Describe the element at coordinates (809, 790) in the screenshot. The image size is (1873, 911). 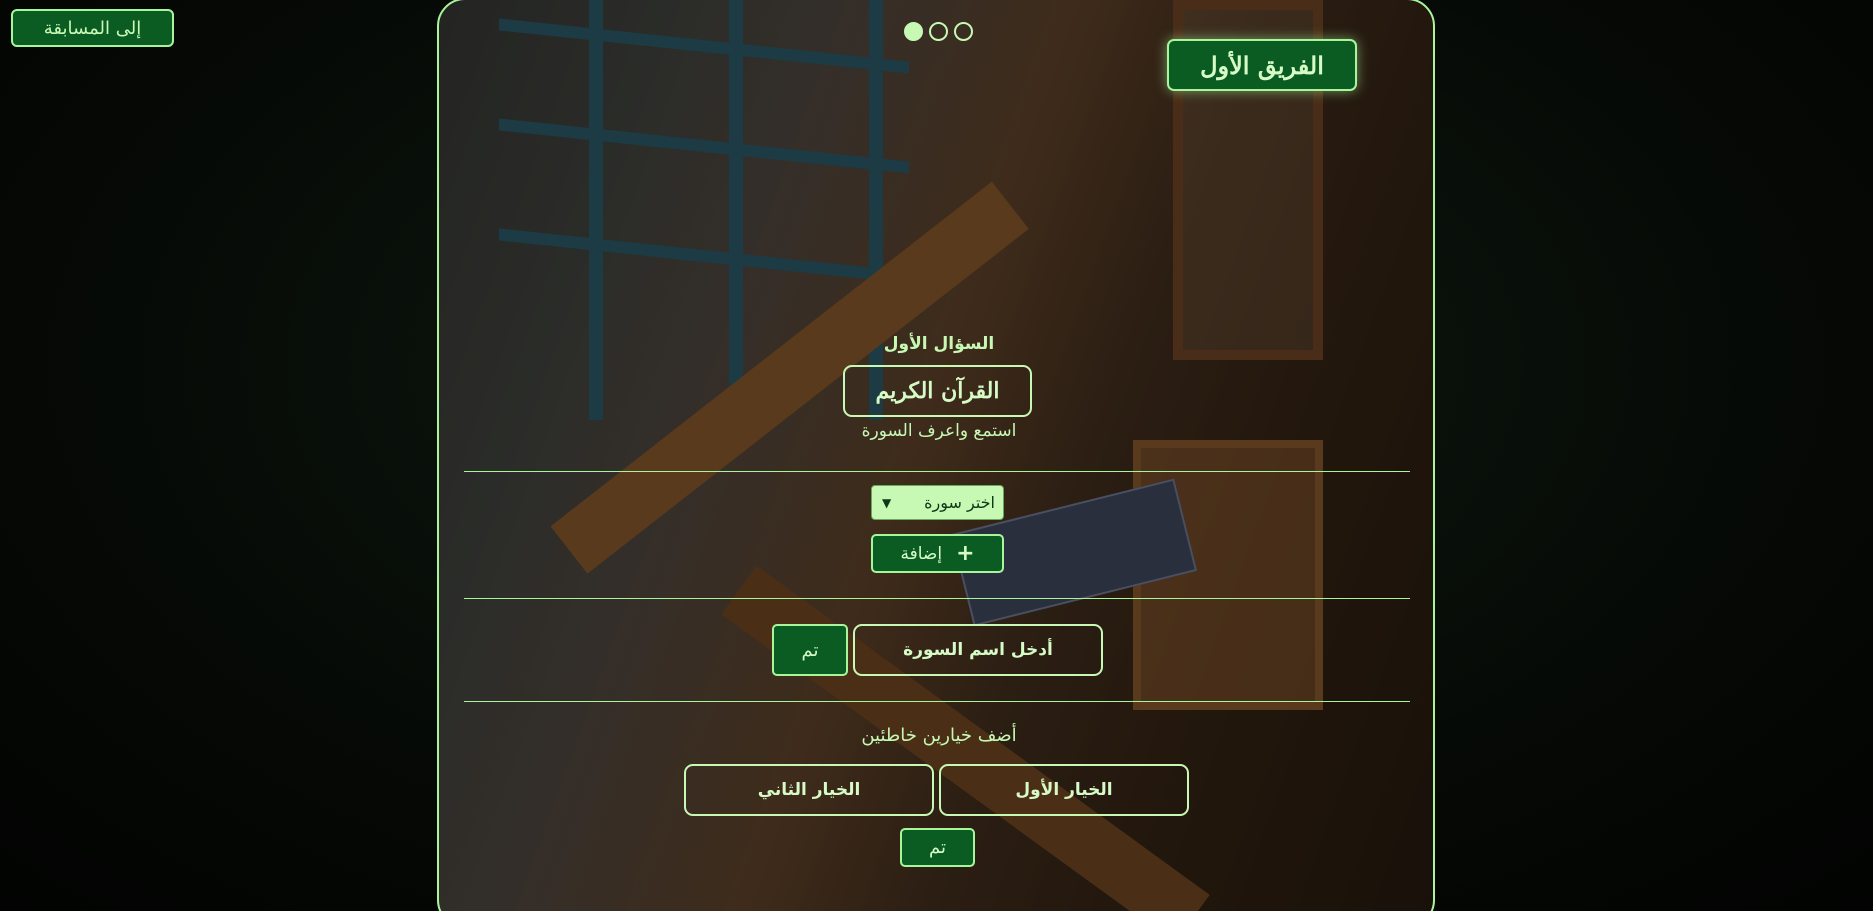
I see `second-option-field: الخيار الثاني` at that location.